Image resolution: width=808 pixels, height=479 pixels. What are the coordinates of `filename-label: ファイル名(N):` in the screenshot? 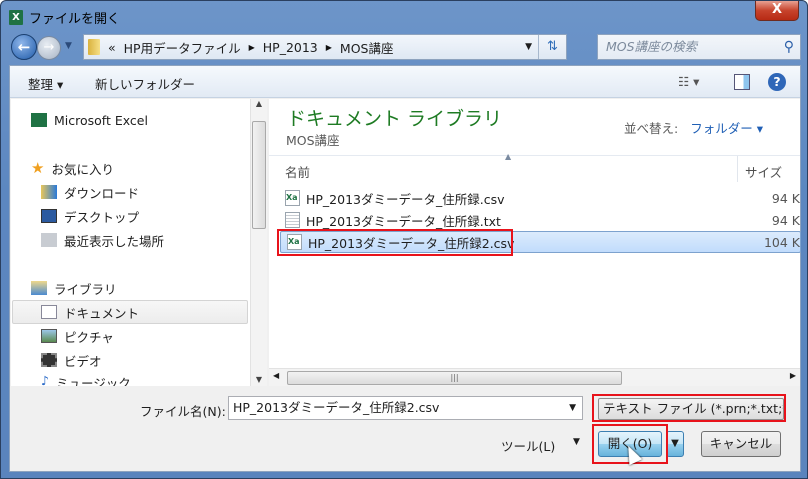 It's located at (183, 411).